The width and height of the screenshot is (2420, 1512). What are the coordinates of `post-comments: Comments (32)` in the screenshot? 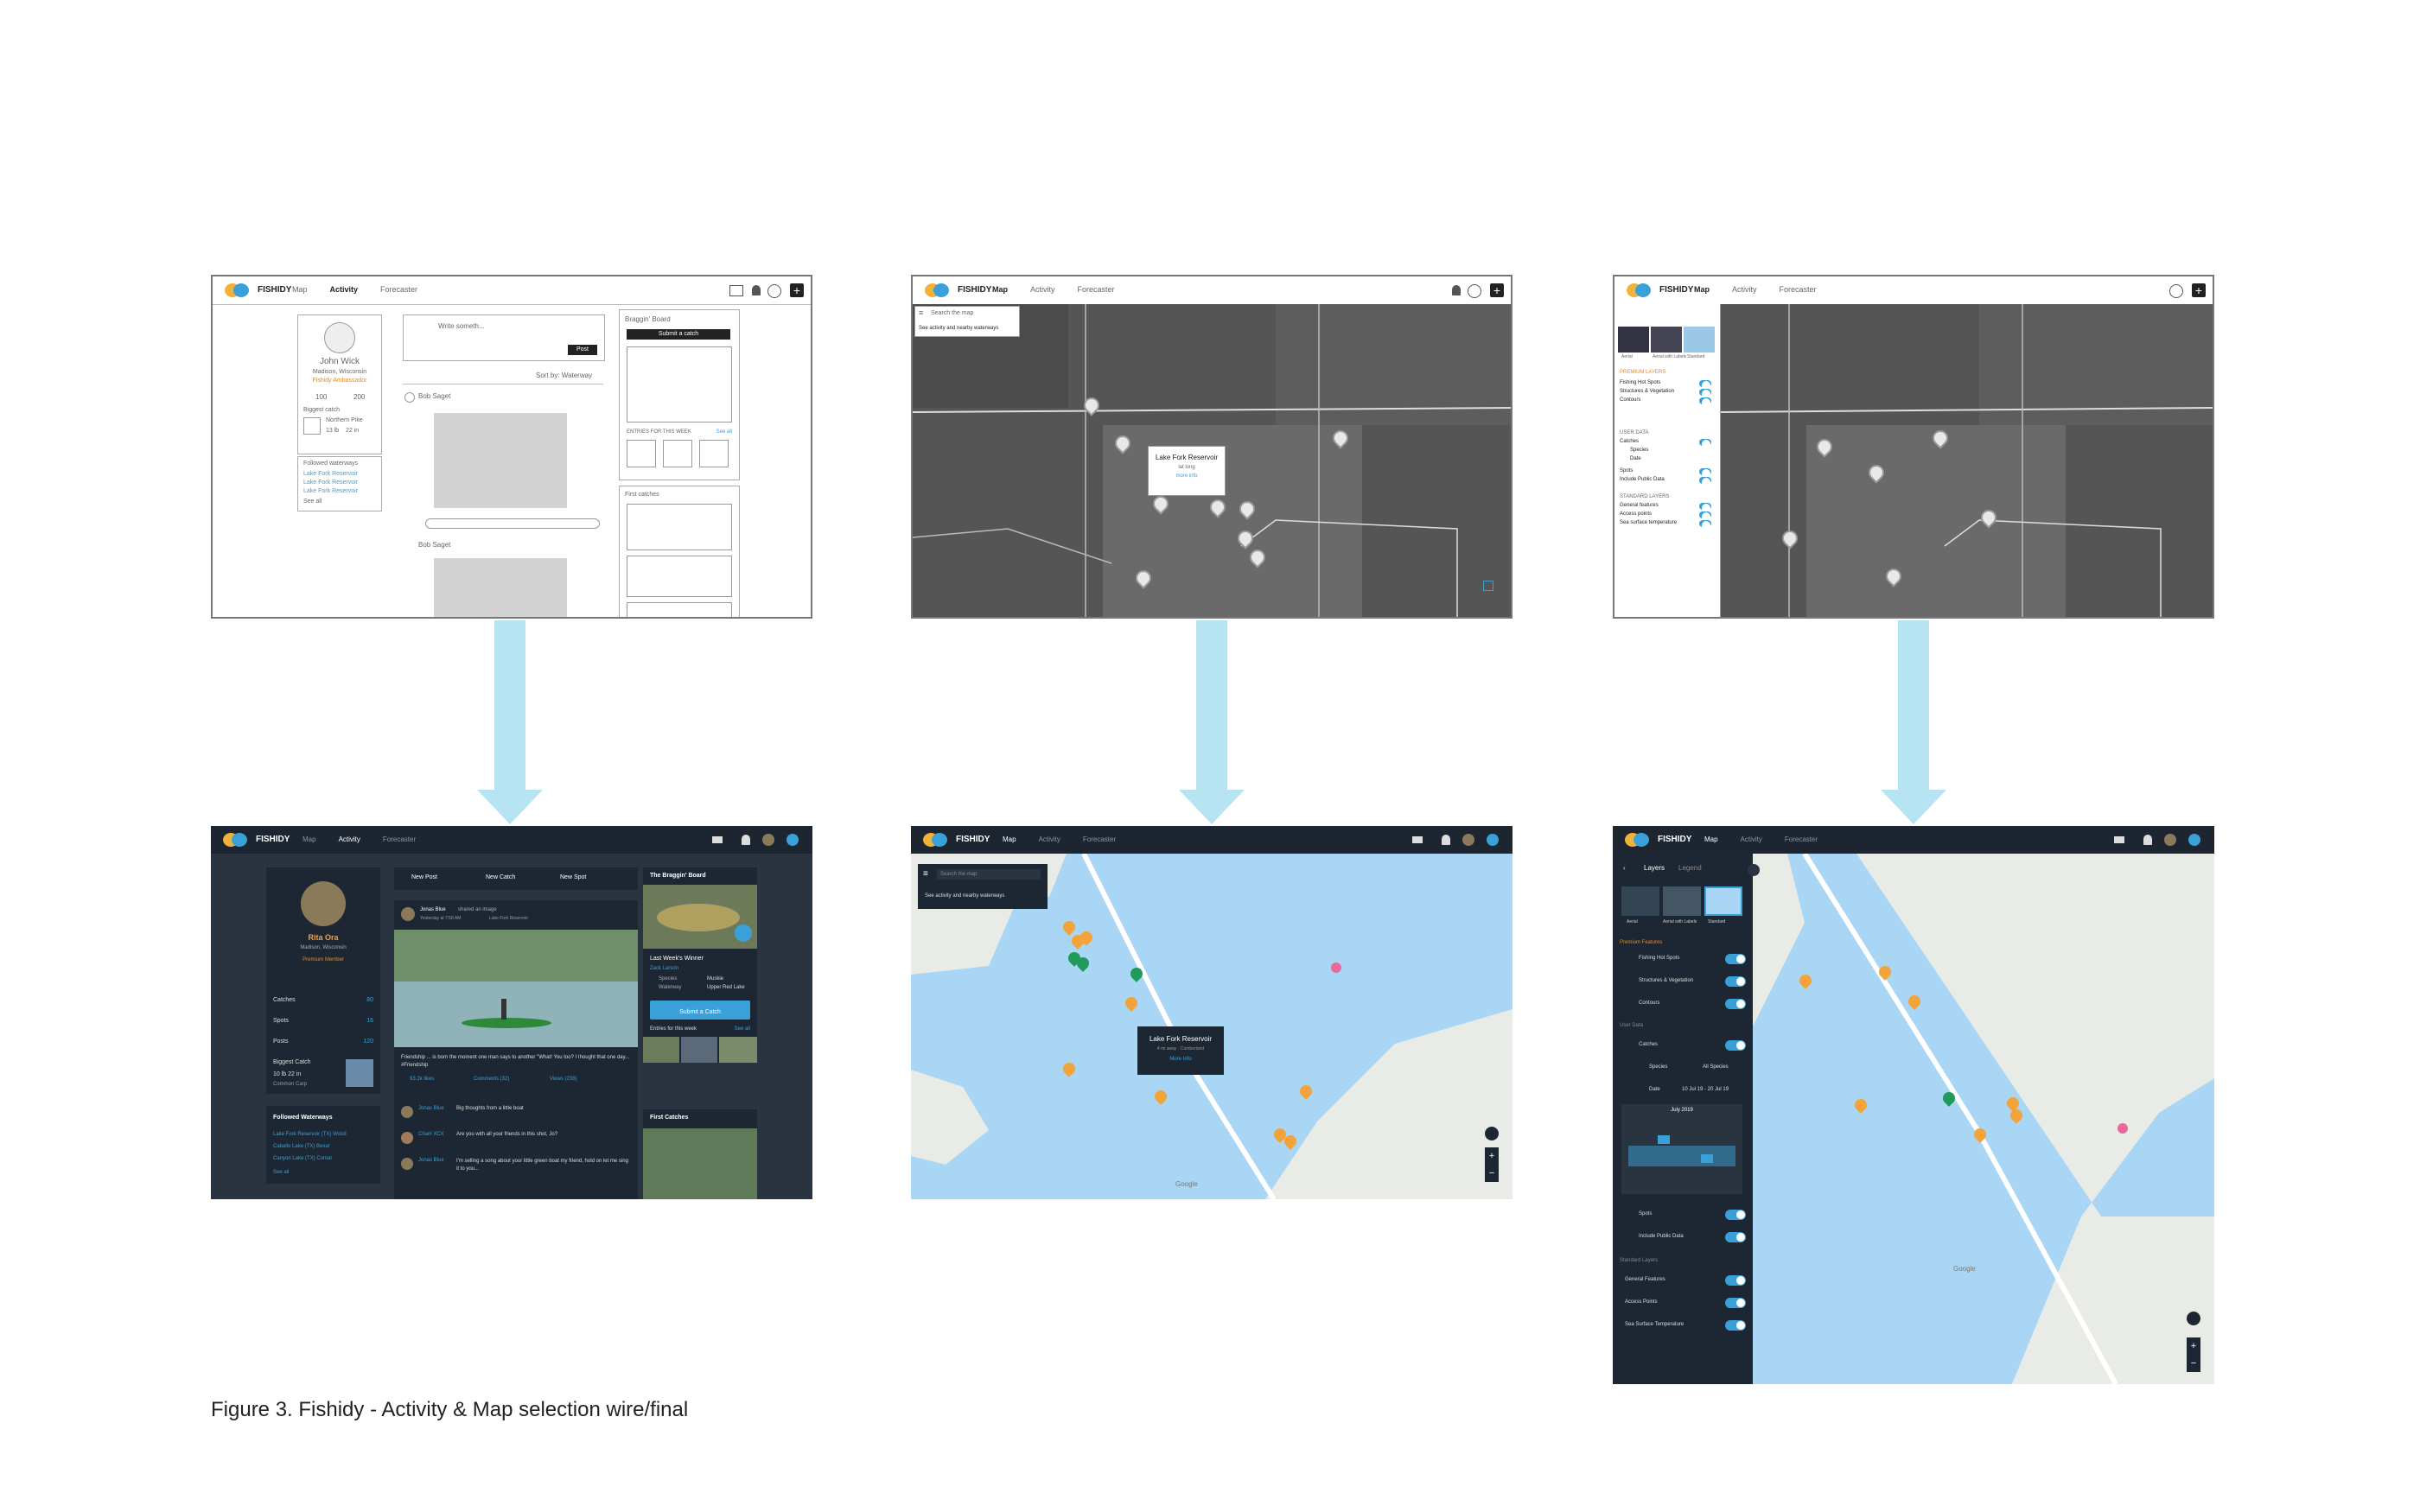 It's located at (491, 1079).